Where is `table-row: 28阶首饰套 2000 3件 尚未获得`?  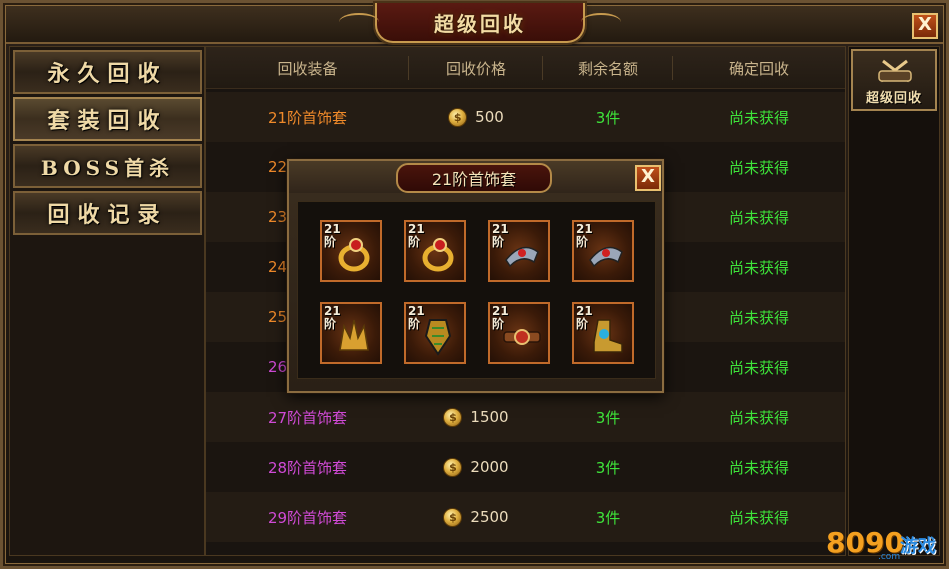
table-row: 28阶首饰套 2000 3件 尚未获得 is located at coordinates (525, 467).